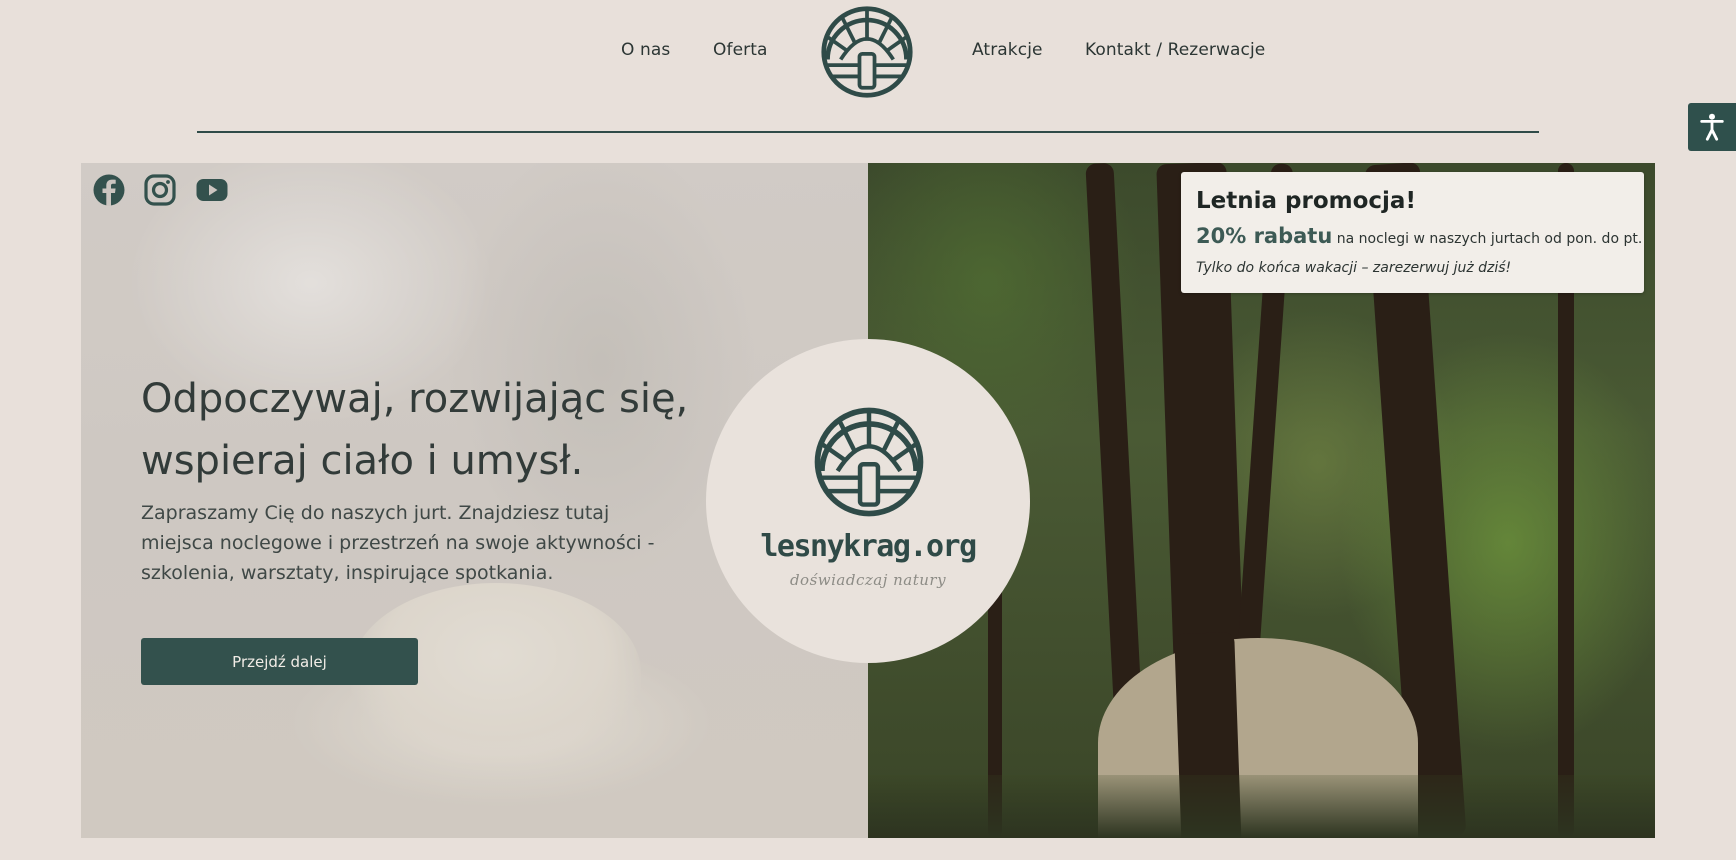 The height and width of the screenshot is (860, 1736). Describe the element at coordinates (868, 580) in the screenshot. I see `brand-tagline: doświadczaj natury` at that location.